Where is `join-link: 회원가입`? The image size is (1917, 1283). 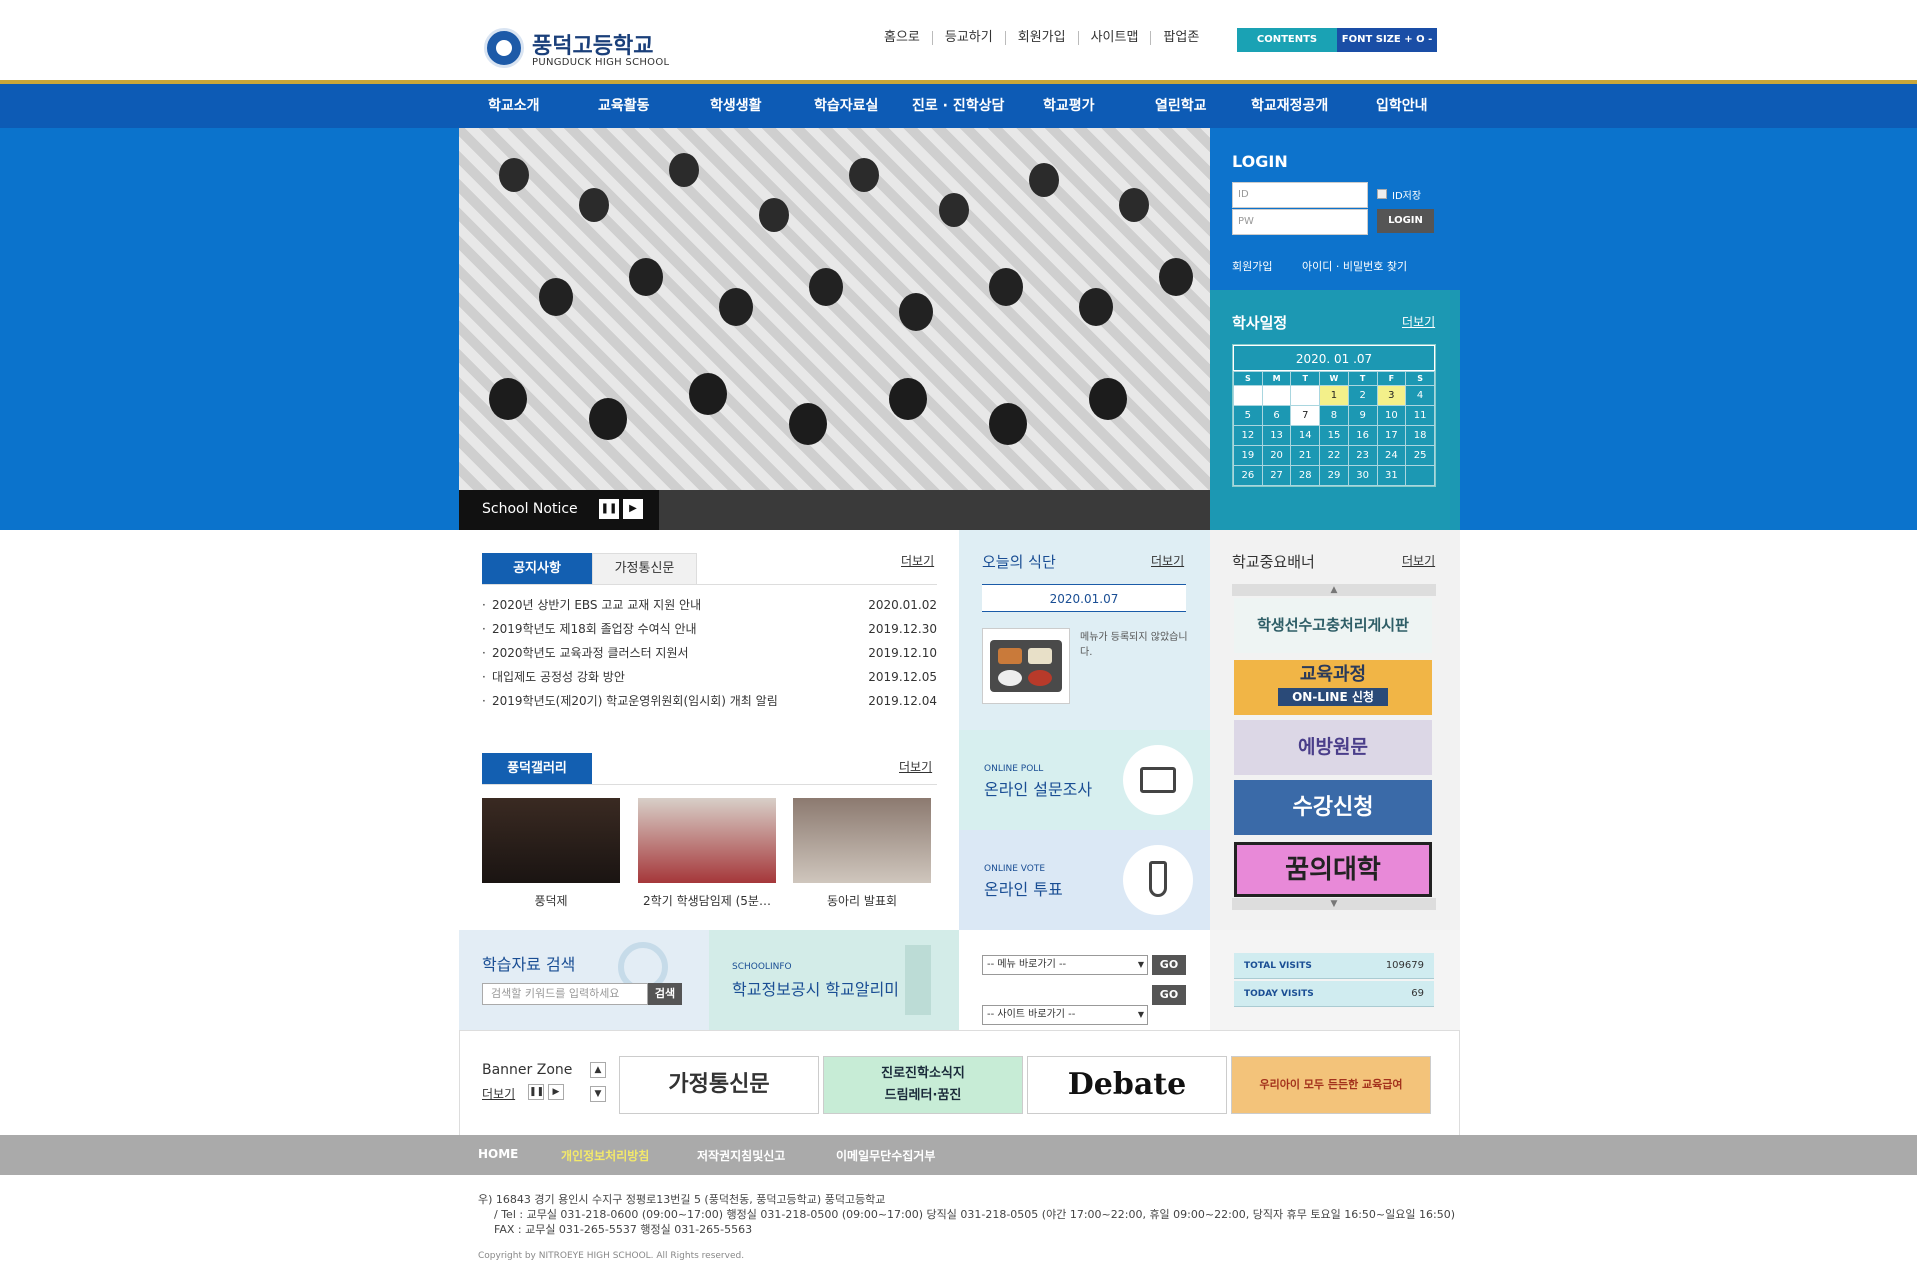
join-link: 회원가입 is located at coordinates (1252, 266).